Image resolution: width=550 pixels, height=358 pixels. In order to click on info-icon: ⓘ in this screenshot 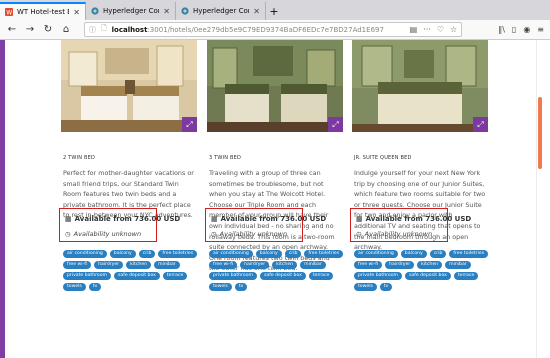, I will do `click(92, 30)`.